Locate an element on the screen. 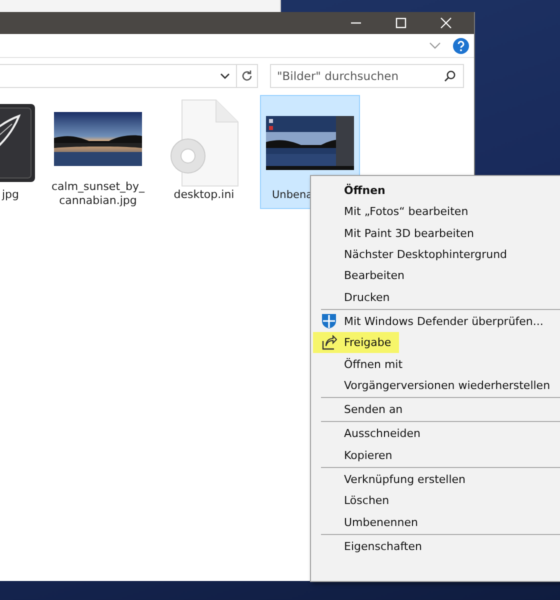 This screenshot has width=560, height=600. menu-item: Bearbeiten is located at coordinates (362, 275).